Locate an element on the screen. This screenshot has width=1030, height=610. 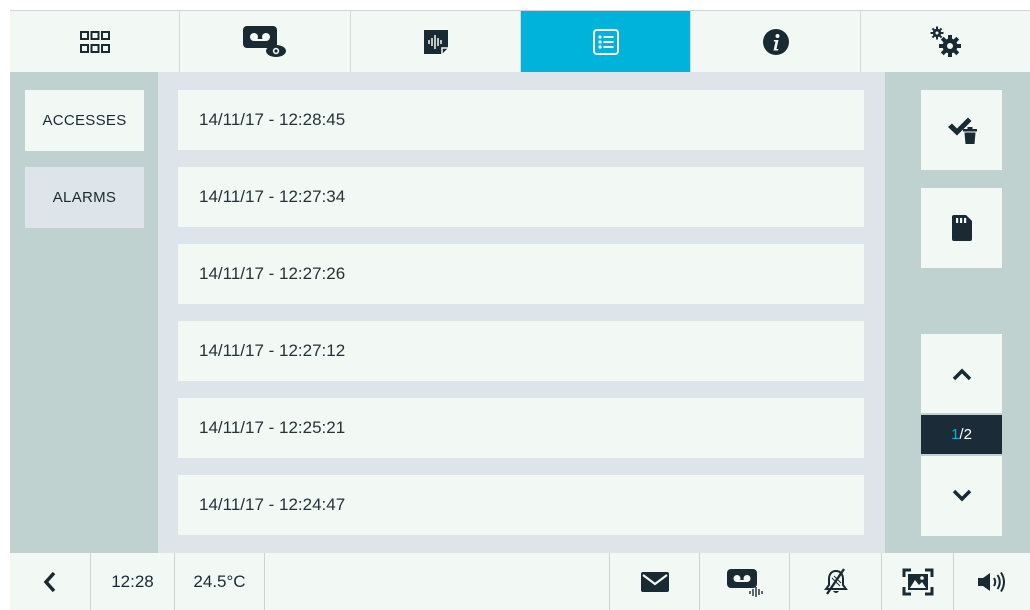
tab-info is located at coordinates (776, 41).